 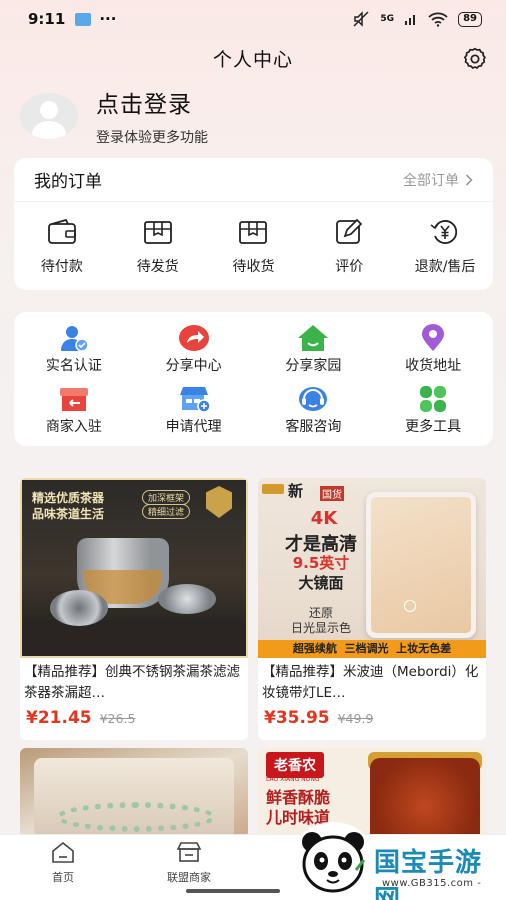 What do you see at coordinates (296, 491) in the screenshot?
I see `image-brand: 新` at bounding box center [296, 491].